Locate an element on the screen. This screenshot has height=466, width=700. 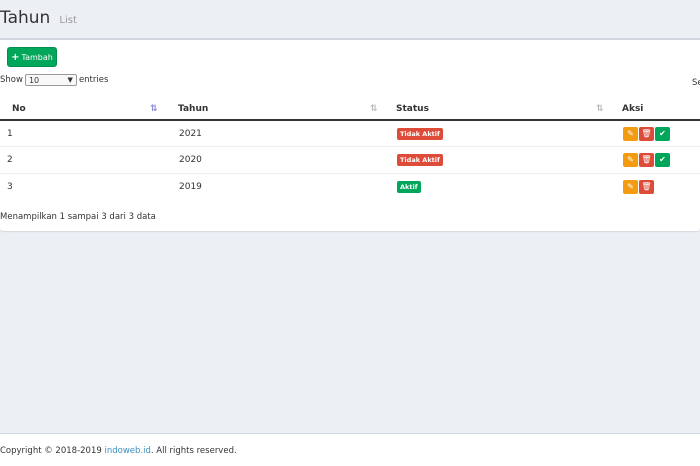
page-title: Tahun is located at coordinates (25, 18).